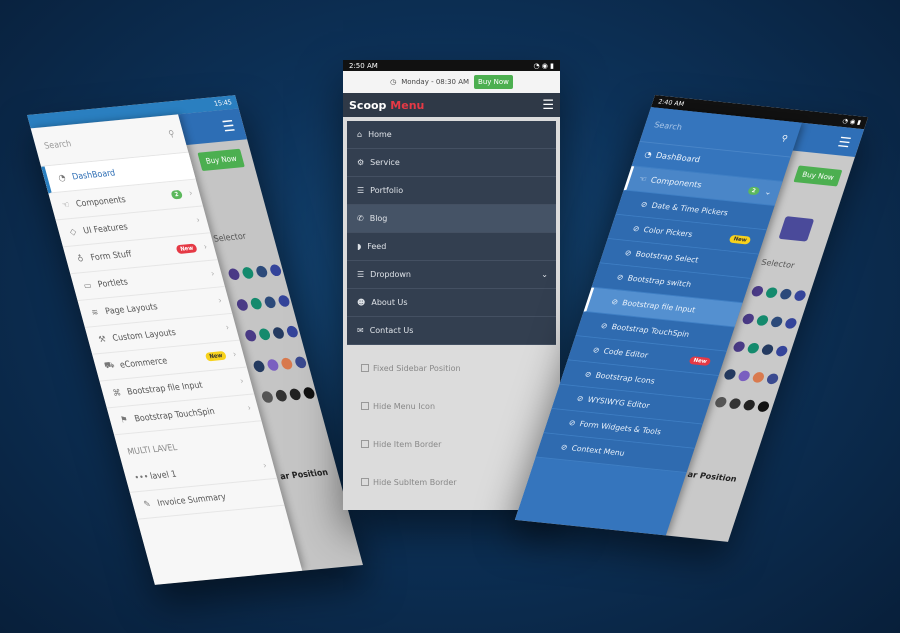 This screenshot has width=900, height=633. What do you see at coordinates (393, 82) in the screenshot?
I see `clock-icon: ◷` at bounding box center [393, 82].